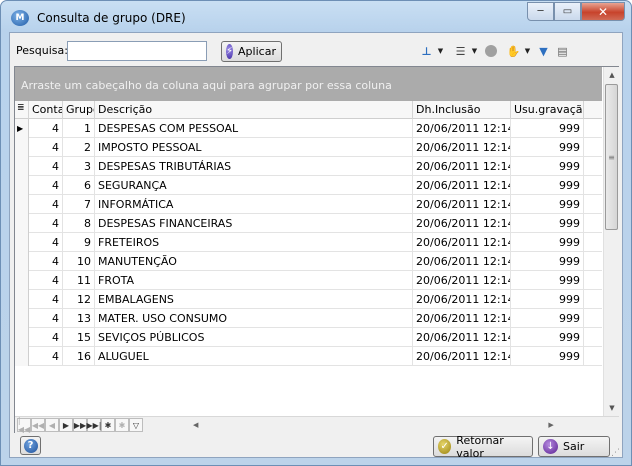 The height and width of the screenshot is (466, 632). I want to click on cell-descricao: IMPOSTO PESSOAL, so click(254, 147).